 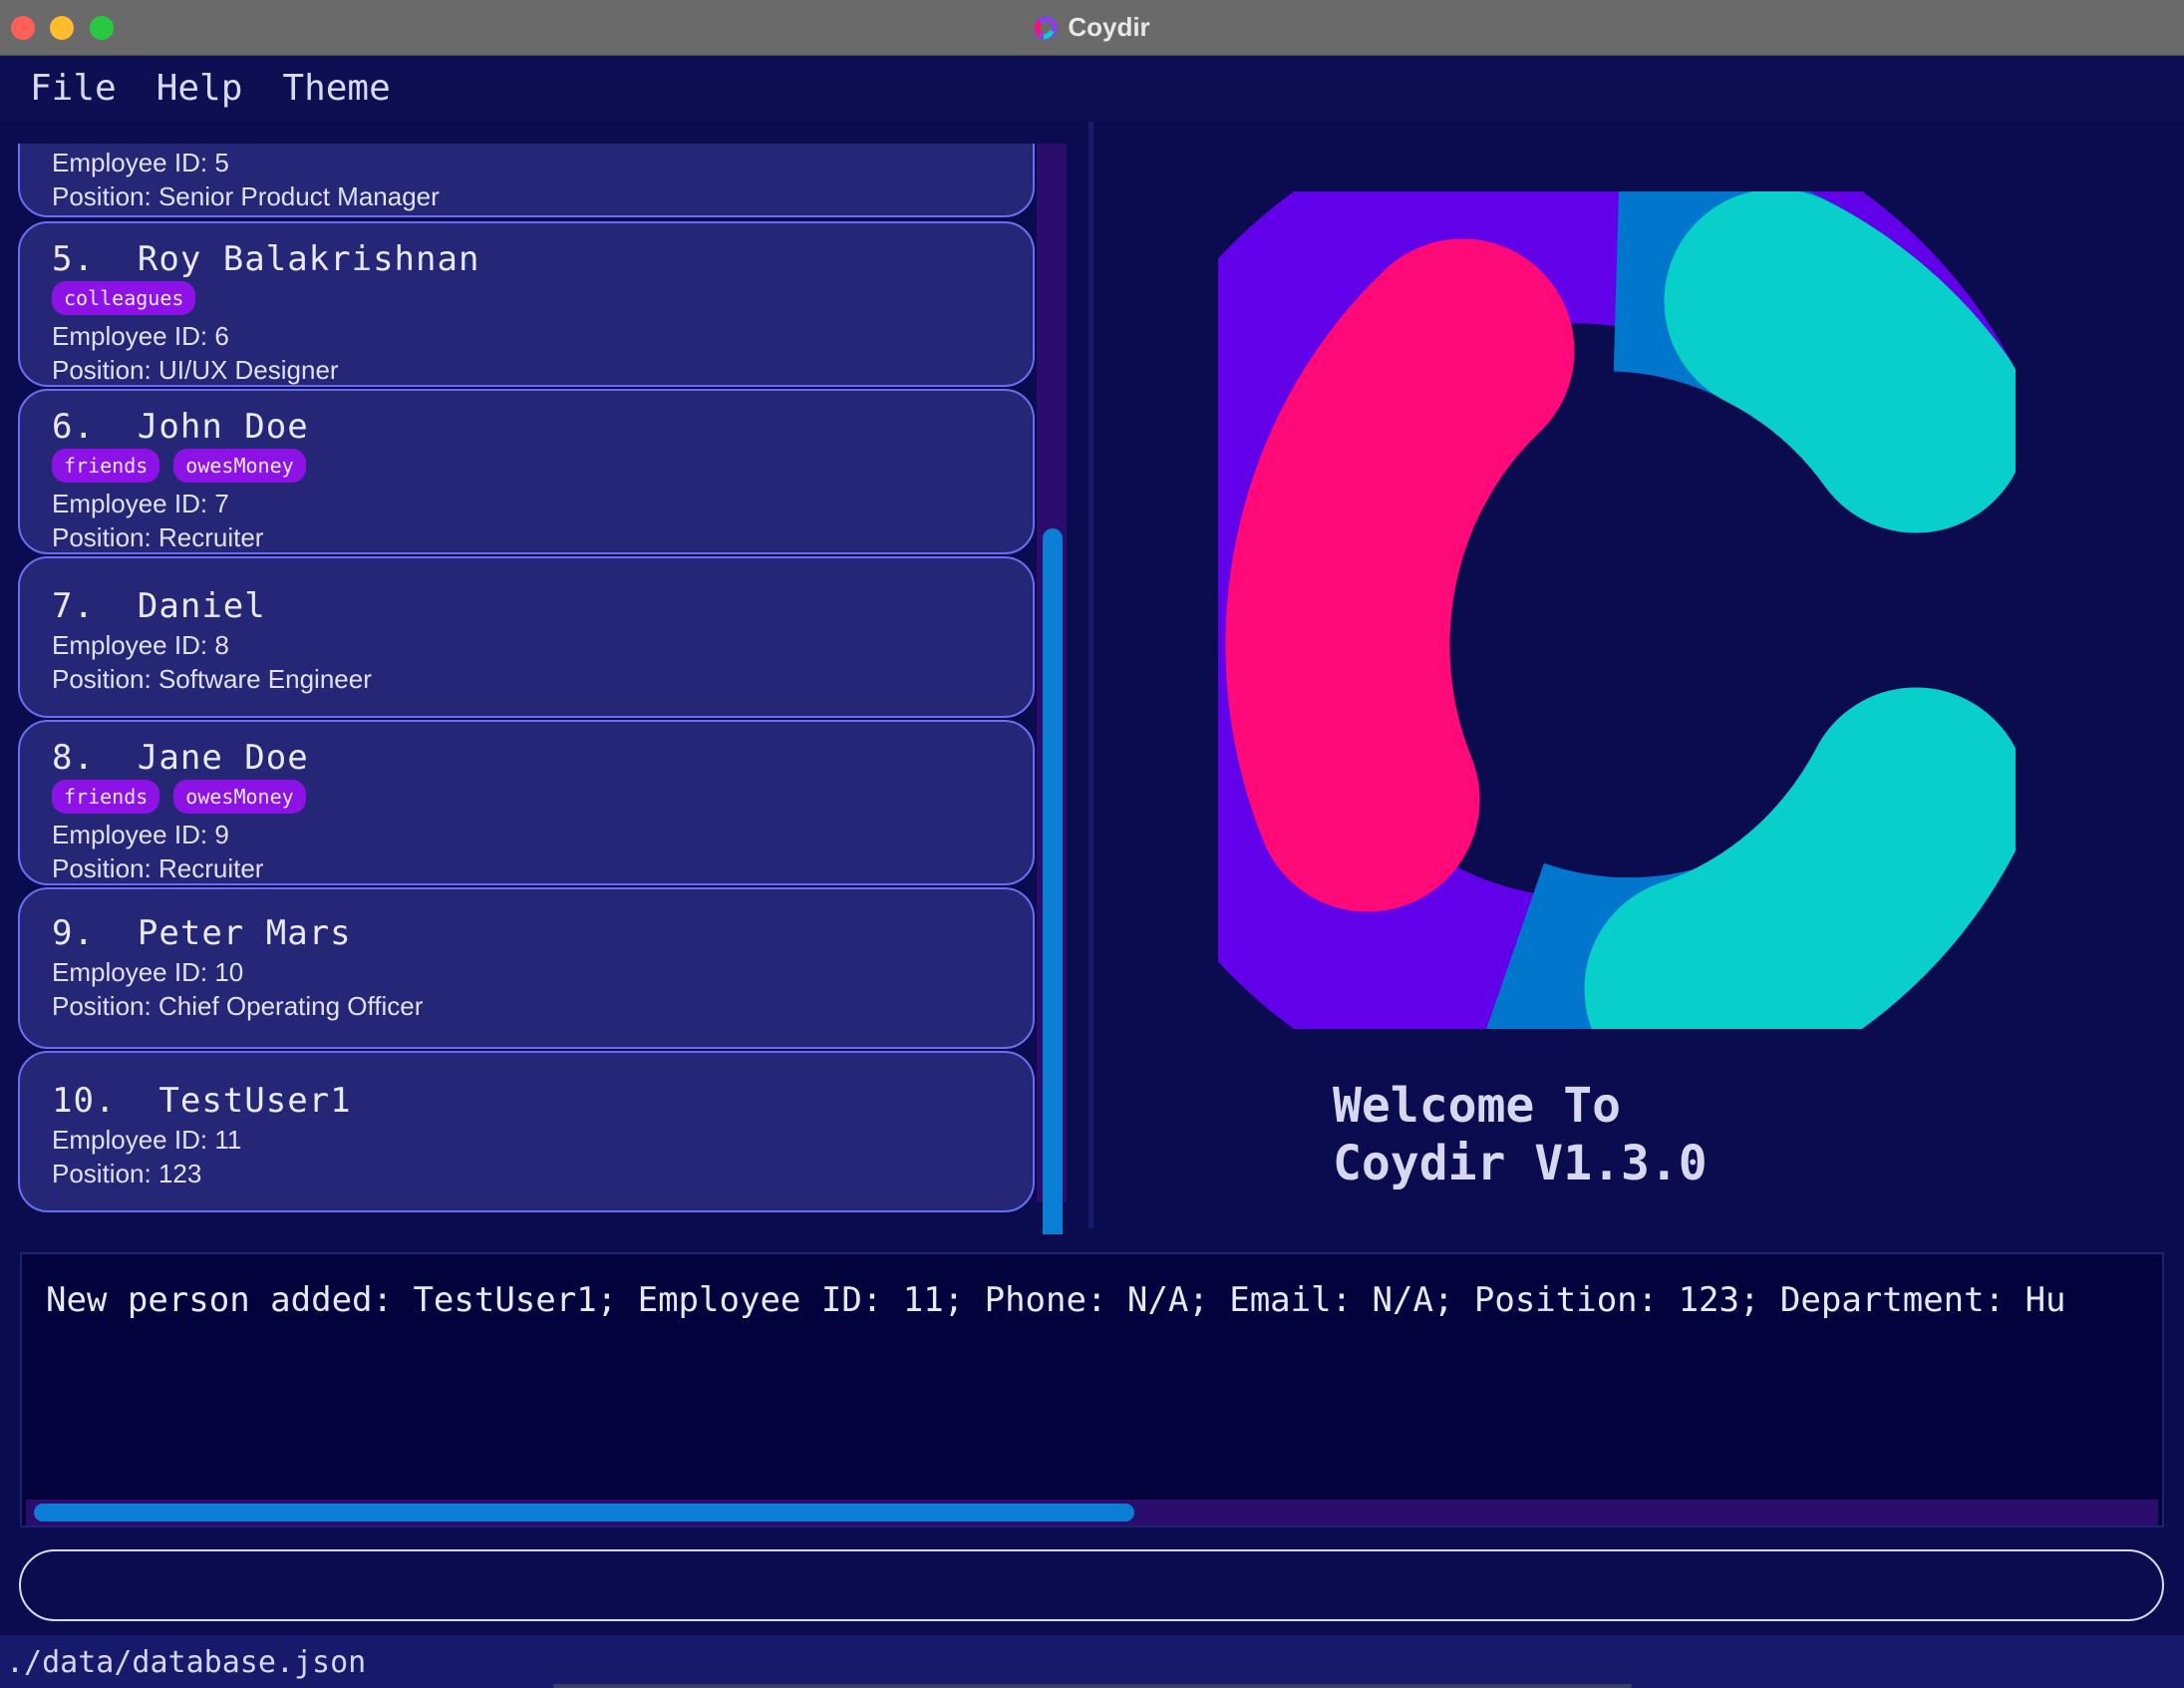 What do you see at coordinates (73, 88) in the screenshot?
I see `menu-file: File` at bounding box center [73, 88].